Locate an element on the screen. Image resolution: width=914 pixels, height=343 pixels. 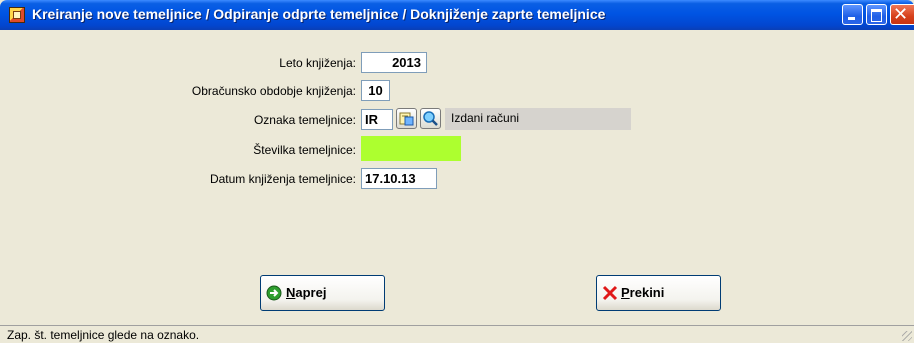
journal-mark-input: IR is located at coordinates (377, 119).